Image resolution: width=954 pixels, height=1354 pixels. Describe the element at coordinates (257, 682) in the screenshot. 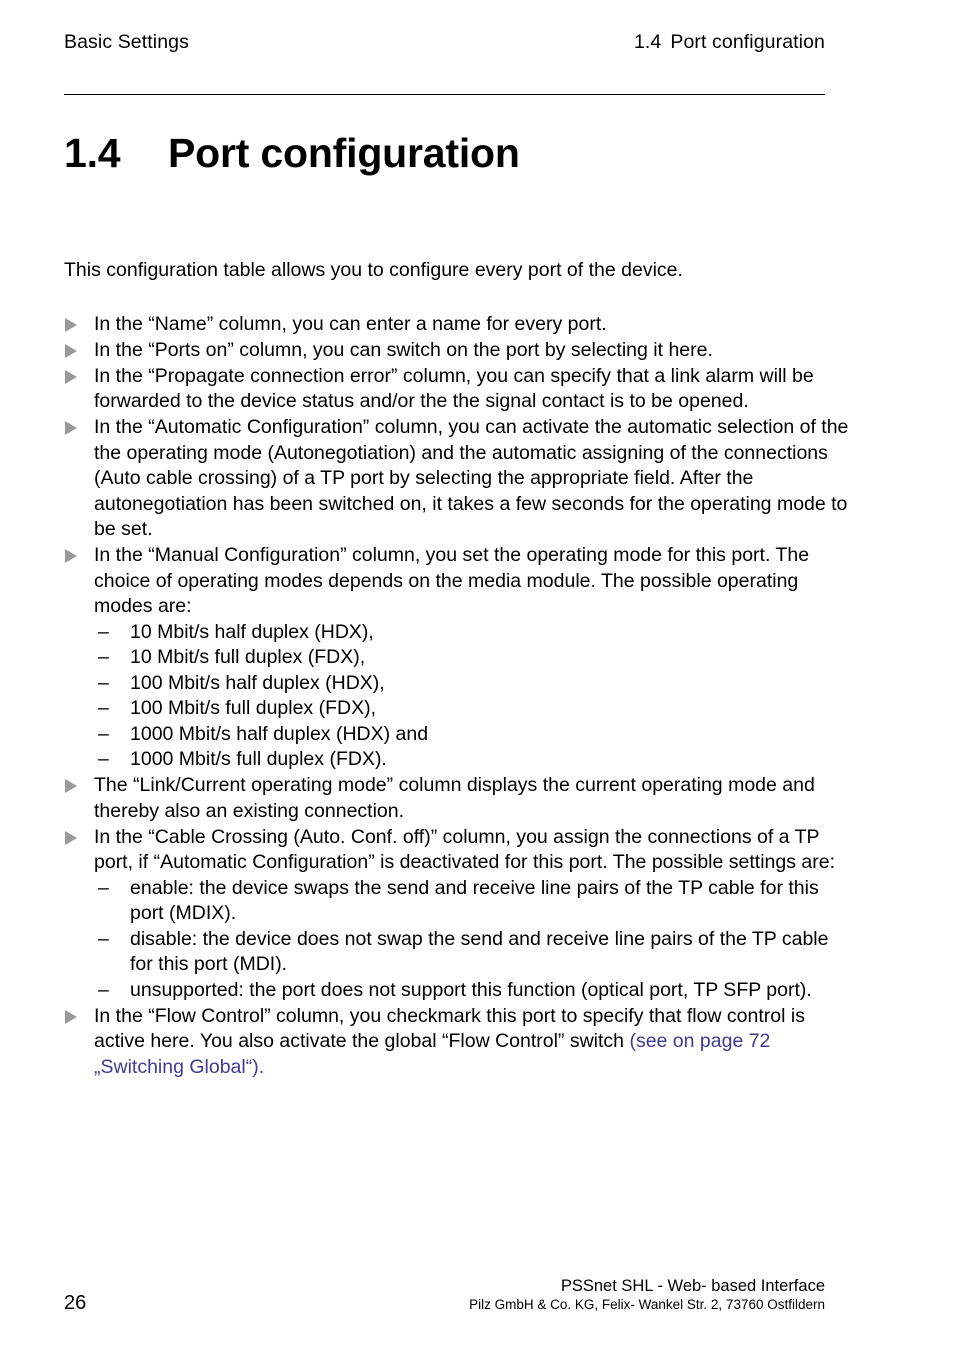

I see `sub-list-item-text: 100 Mbit/s half duplex (HDX),` at that location.